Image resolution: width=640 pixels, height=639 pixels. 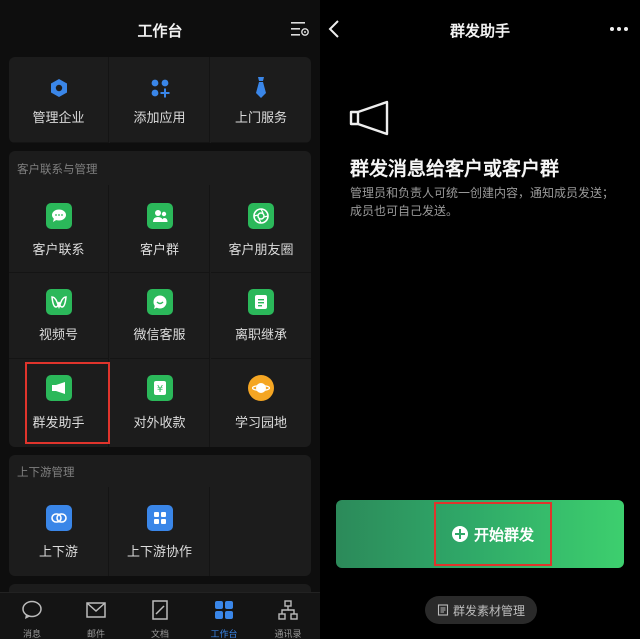 What do you see at coordinates (455, 169) in the screenshot?
I see `hero-heading: 群发消息给客户或客户群` at bounding box center [455, 169].